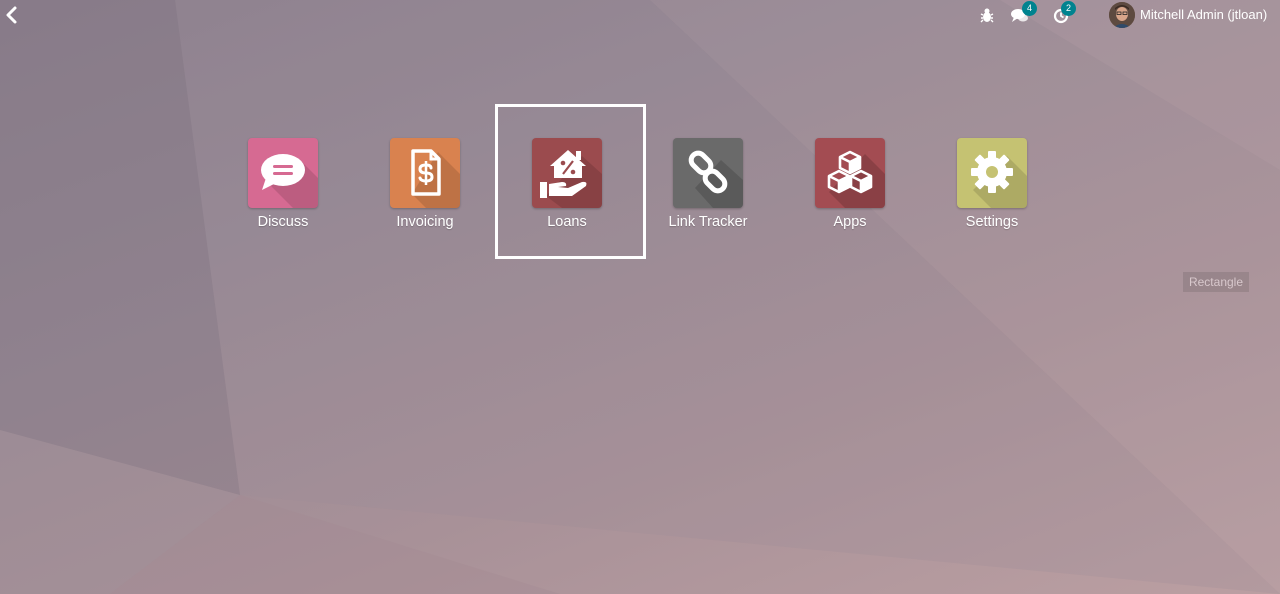 This screenshot has height=594, width=1280. What do you see at coordinates (856, 179) in the screenshot?
I see `cubes-icon` at bounding box center [856, 179].